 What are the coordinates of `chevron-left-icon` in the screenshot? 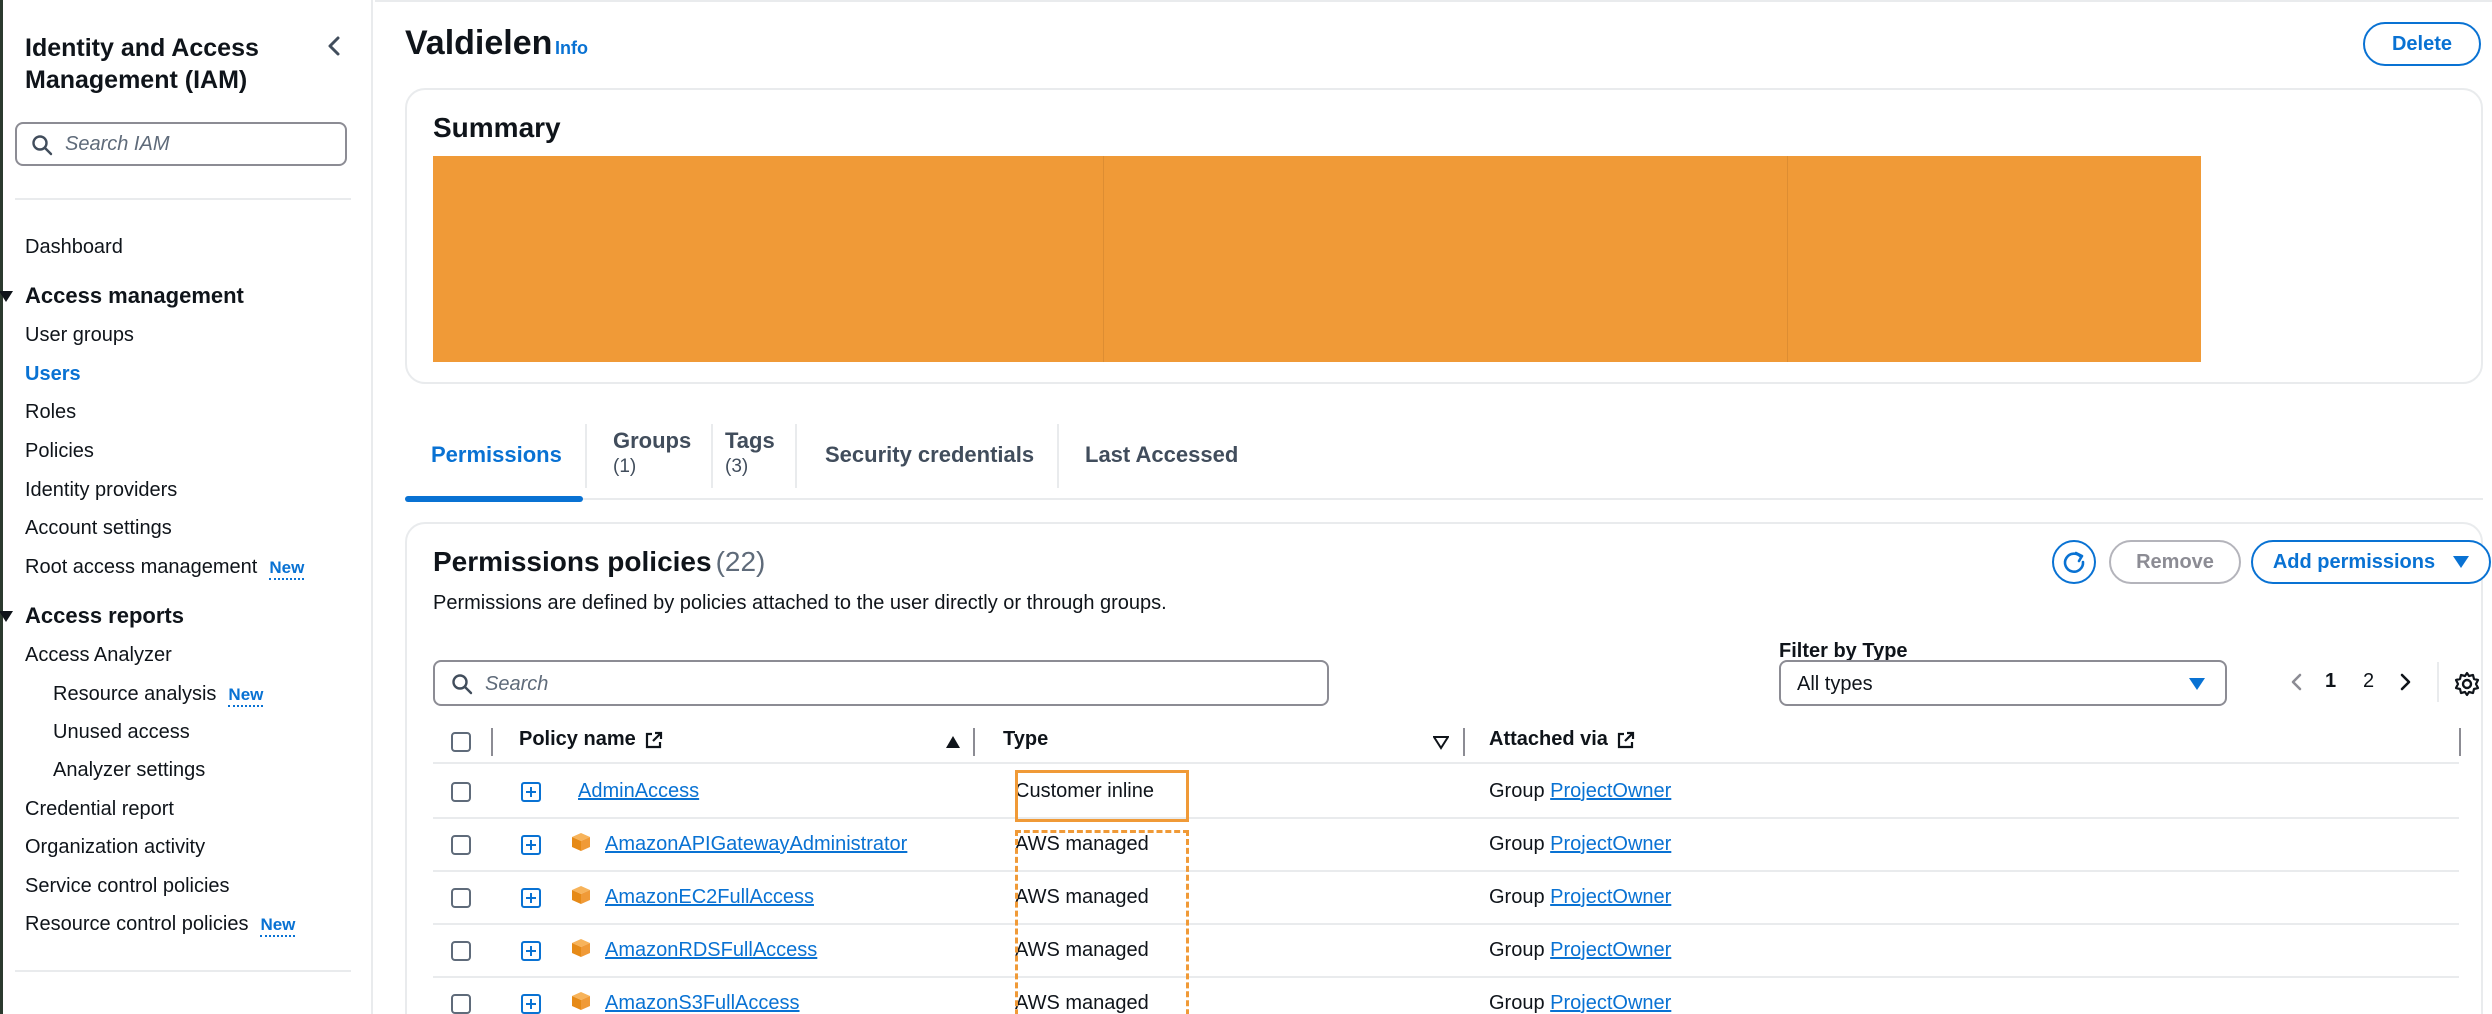 It's located at (2297, 682).